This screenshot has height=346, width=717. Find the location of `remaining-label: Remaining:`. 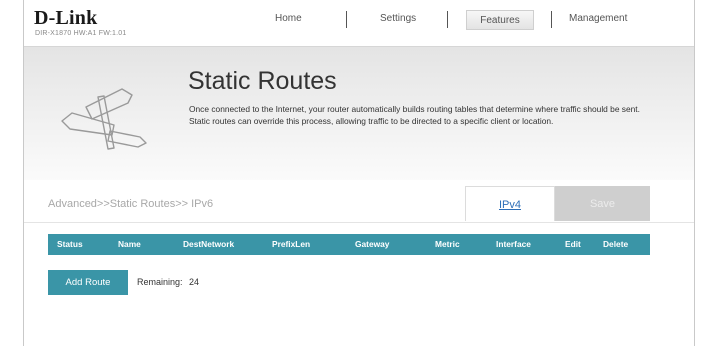

remaining-label: Remaining: is located at coordinates (160, 282).